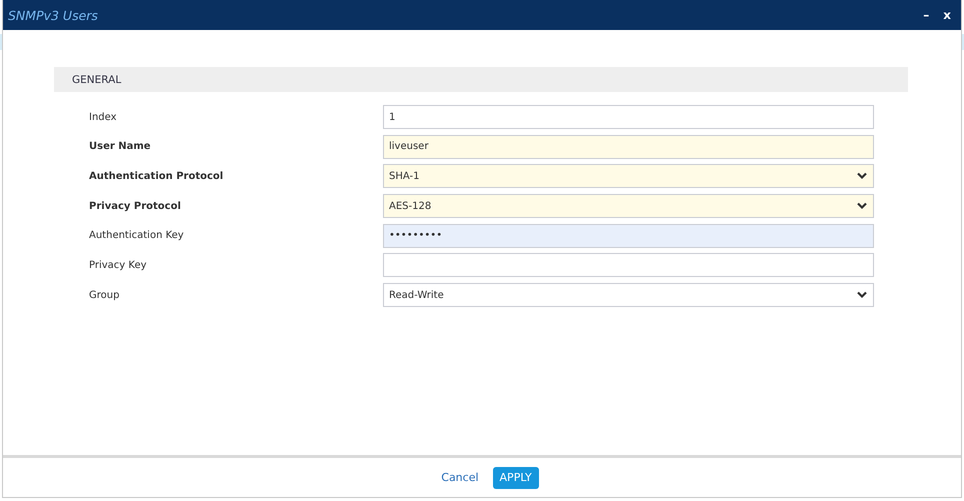 The height and width of the screenshot is (501, 964). Describe the element at coordinates (628, 236) in the screenshot. I see `password-field: •••••••••` at that location.